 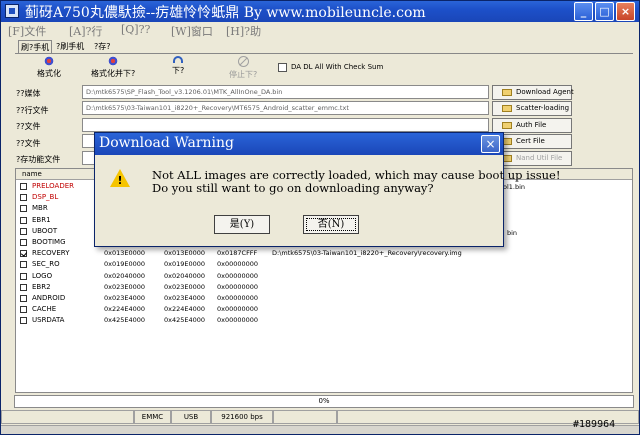 I want to click on row-name: ANDROID, so click(x=49, y=298).